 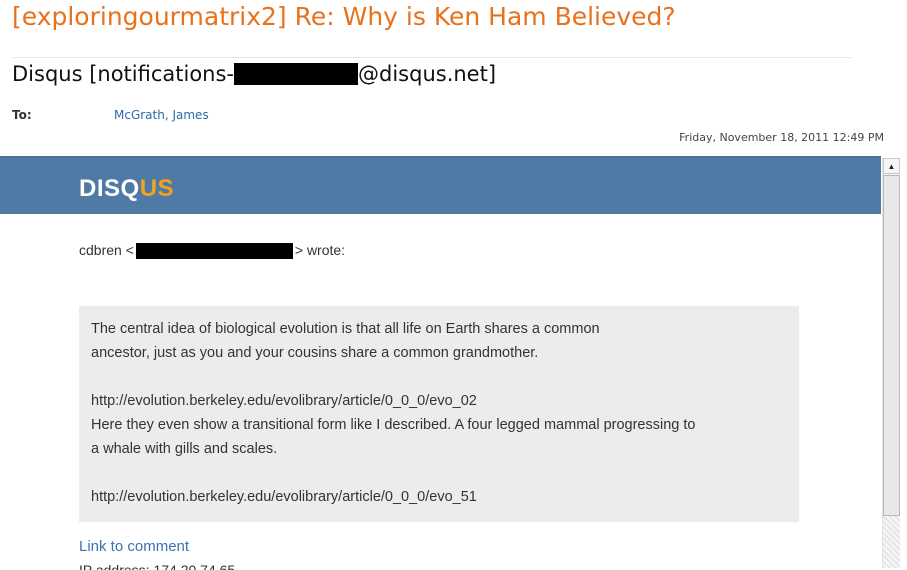 What do you see at coordinates (427, 74) in the screenshot?
I see `sender-suffix: @disqus.net]` at bounding box center [427, 74].